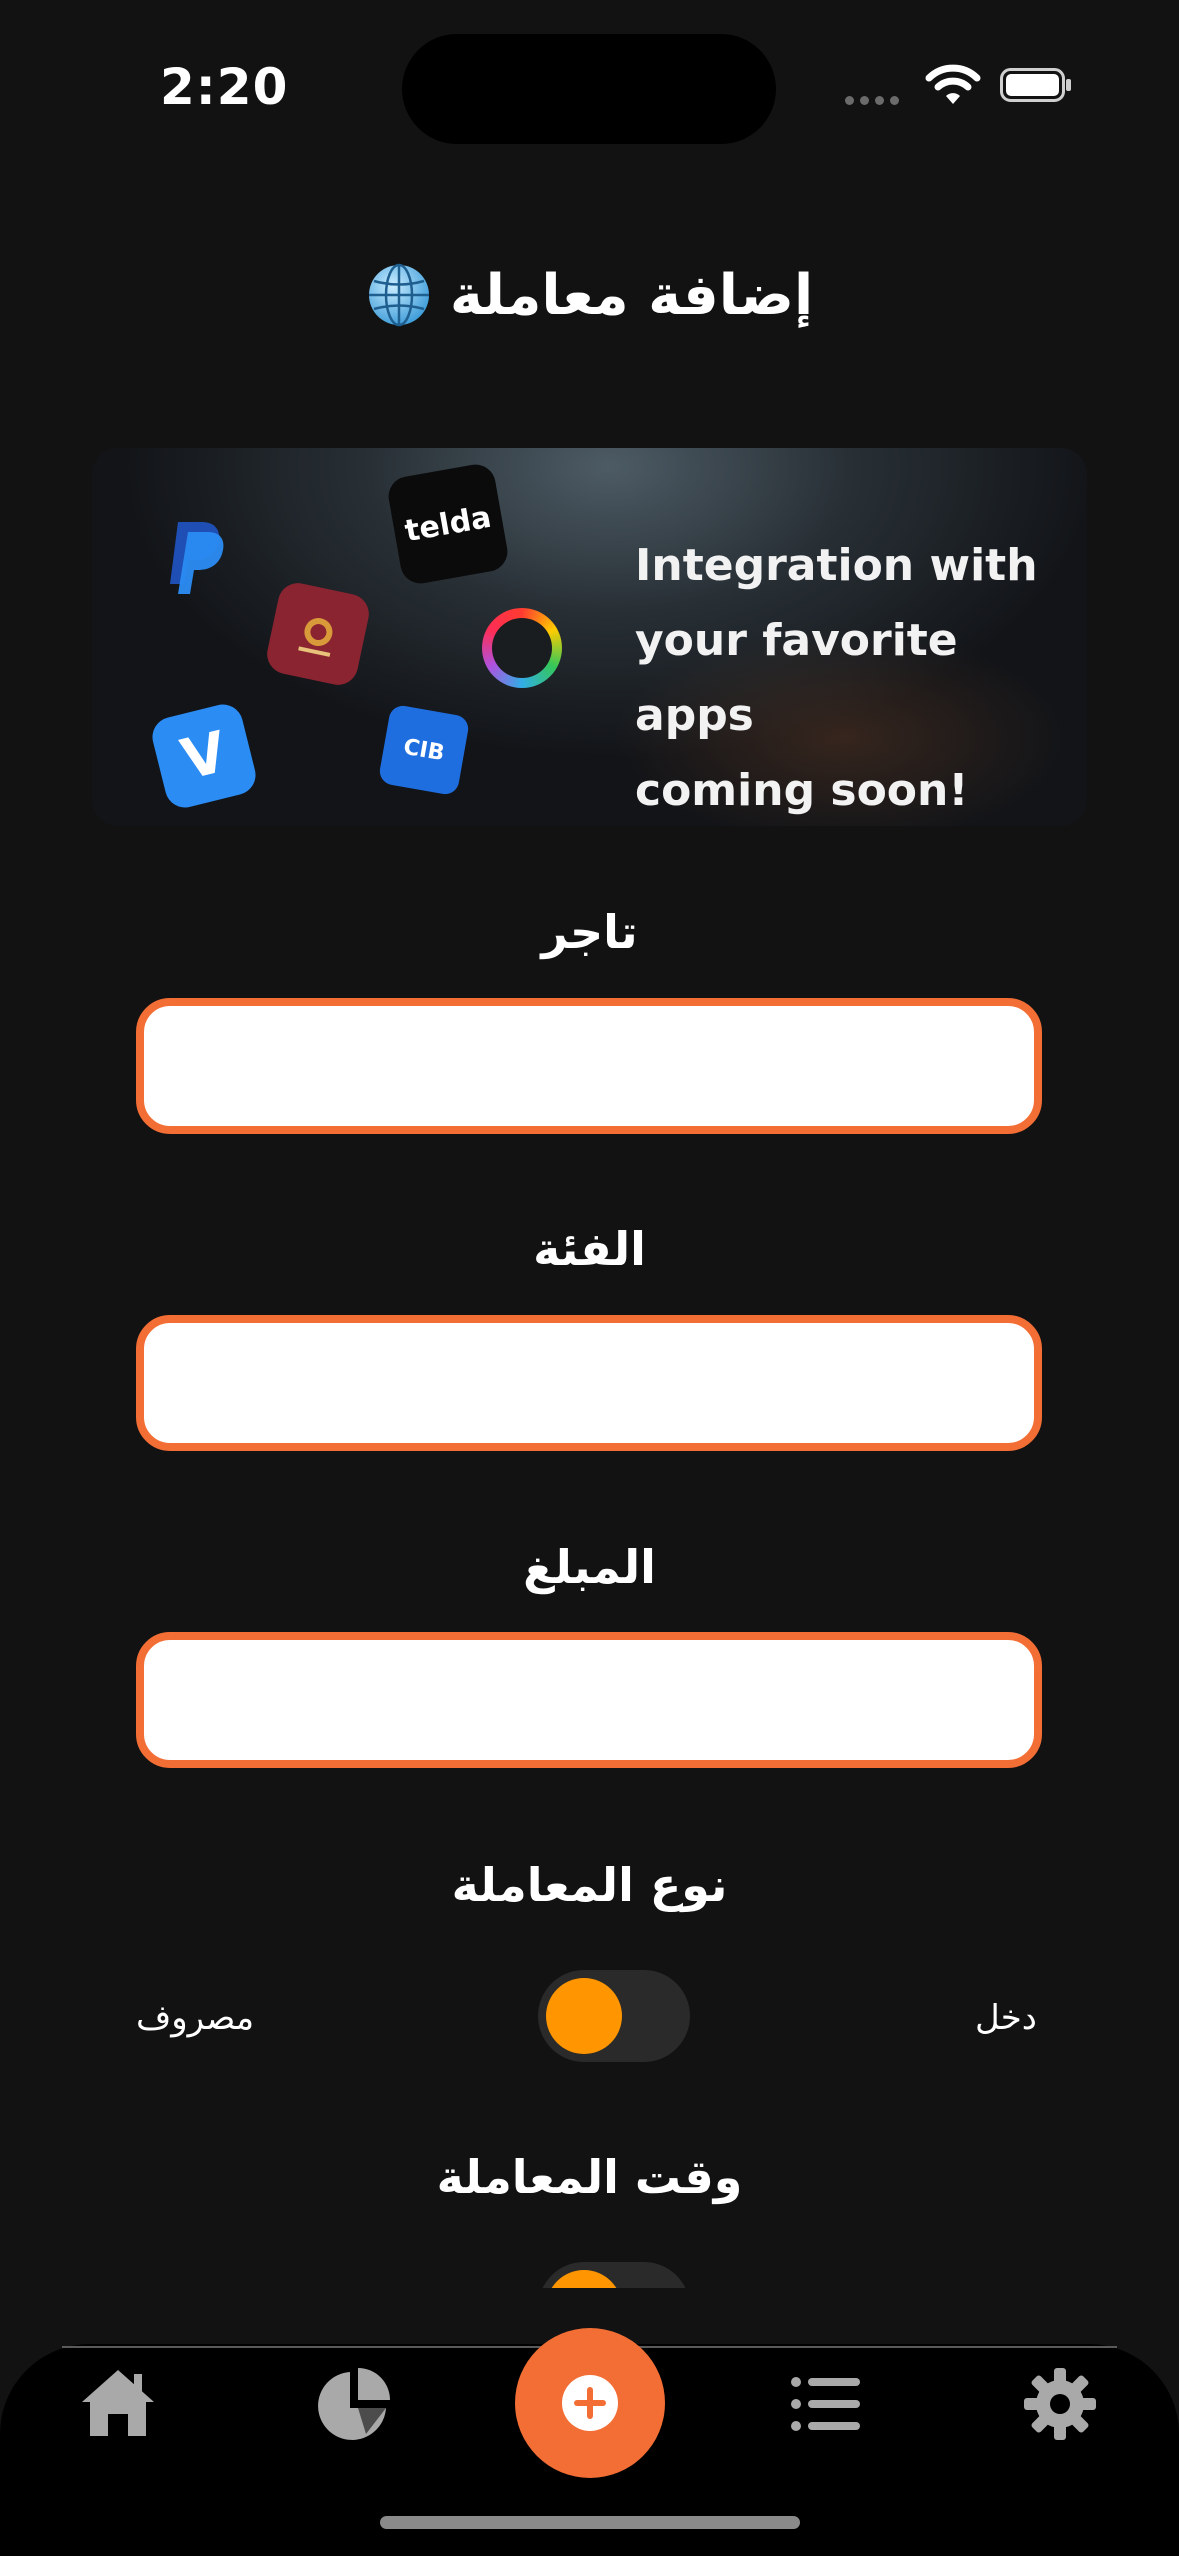  What do you see at coordinates (424, 750) in the screenshot?
I see `cib-logo: CIB` at bounding box center [424, 750].